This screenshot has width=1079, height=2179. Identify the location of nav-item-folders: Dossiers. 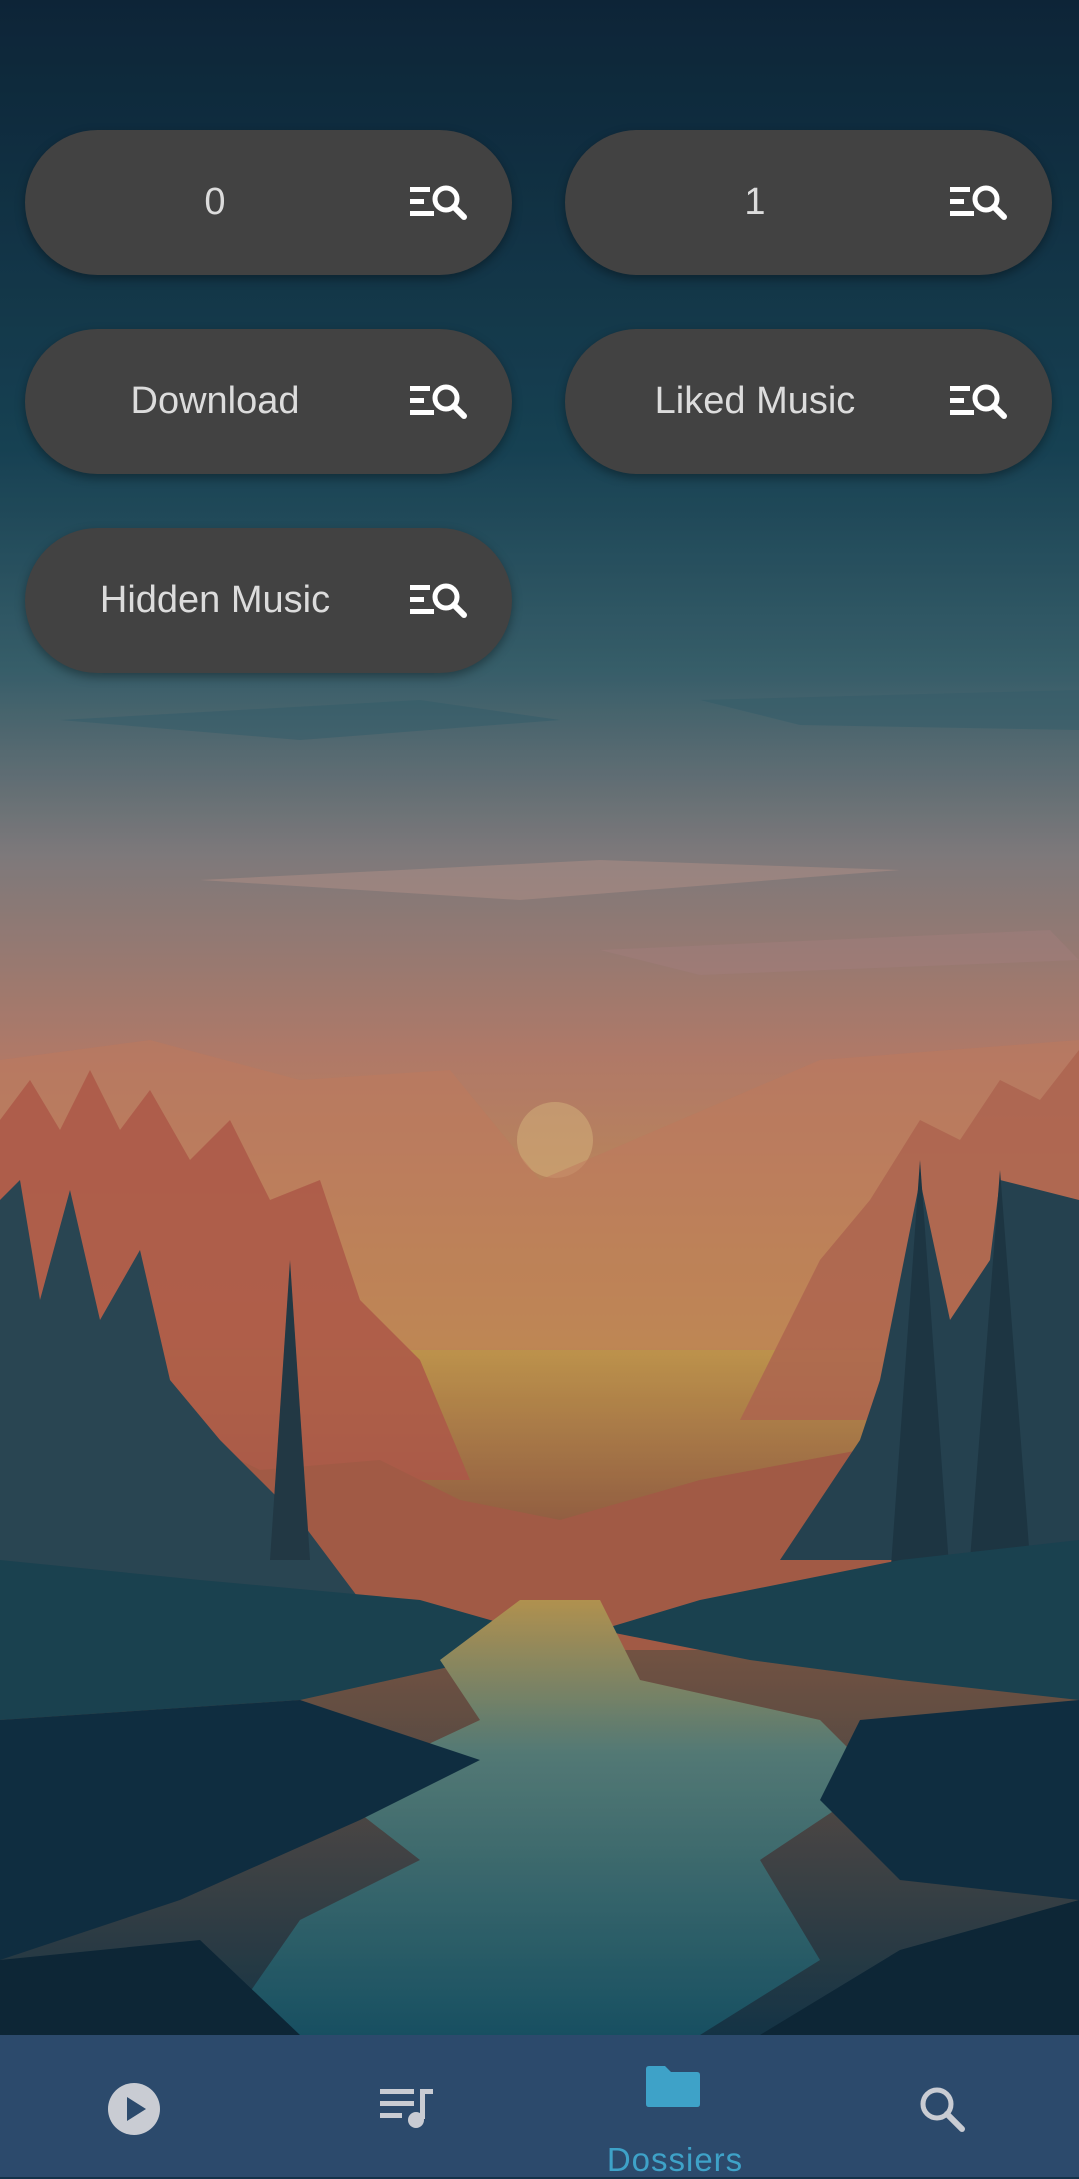
(675, 2106).